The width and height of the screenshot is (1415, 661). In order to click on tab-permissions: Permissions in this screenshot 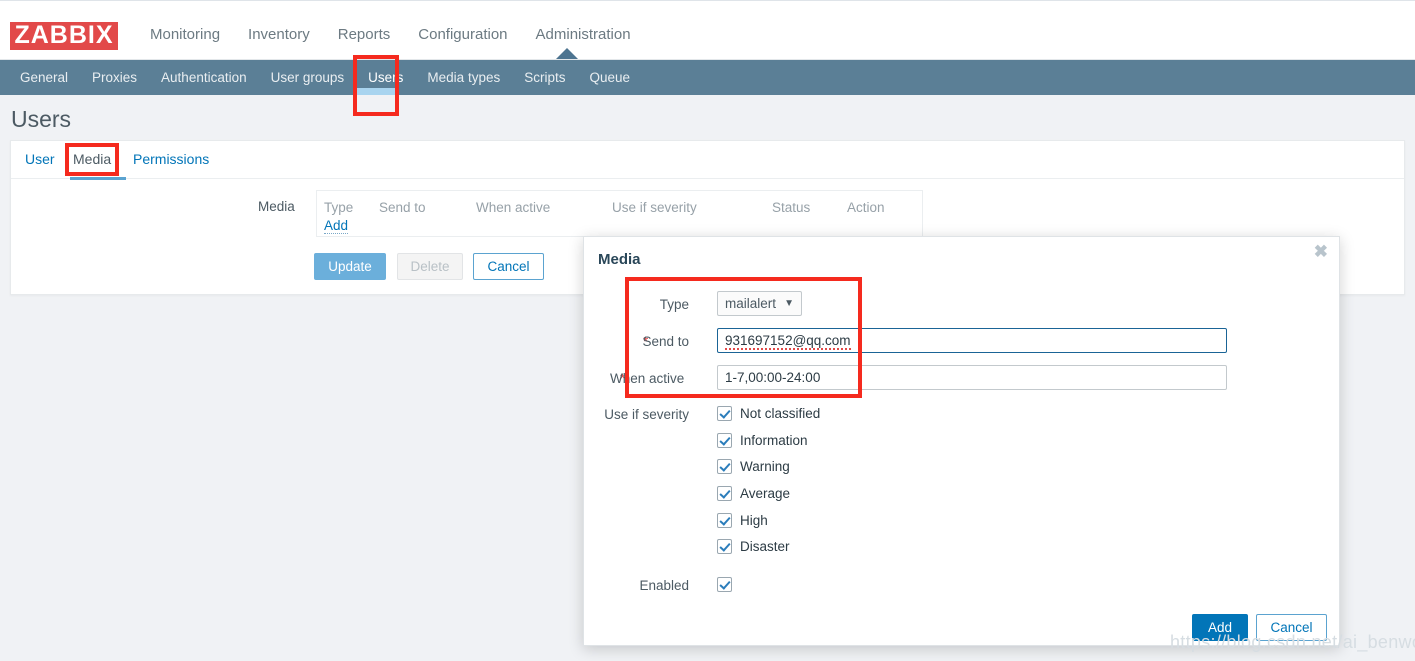, I will do `click(171, 159)`.